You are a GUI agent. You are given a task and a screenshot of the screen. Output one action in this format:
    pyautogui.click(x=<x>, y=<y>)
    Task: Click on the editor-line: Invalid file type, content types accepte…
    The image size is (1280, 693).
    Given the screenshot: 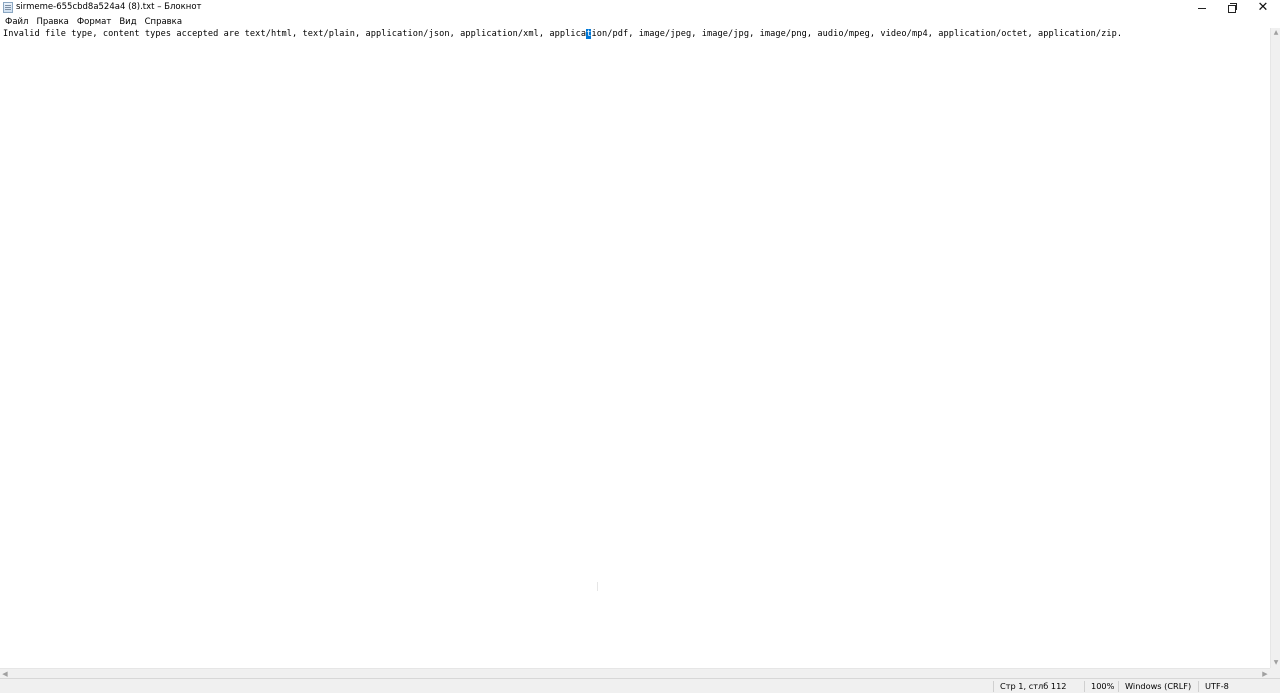 What is the action you would take?
    pyautogui.click(x=562, y=34)
    